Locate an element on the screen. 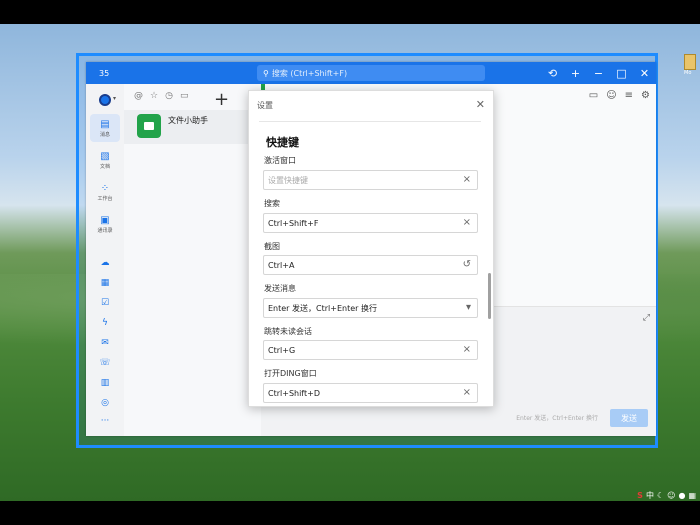 The height and width of the screenshot is (525, 700). ime-logo-icon: S is located at coordinates (640, 495).